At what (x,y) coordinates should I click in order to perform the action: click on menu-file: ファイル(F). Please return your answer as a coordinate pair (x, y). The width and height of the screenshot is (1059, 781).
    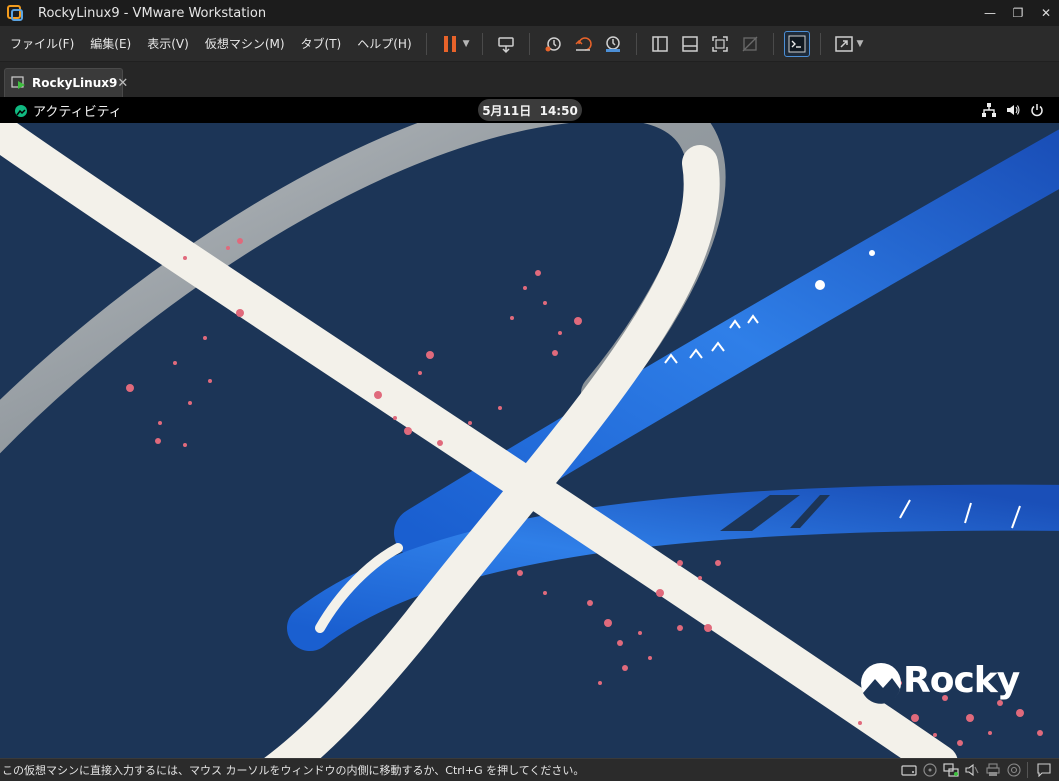
    Looking at the image, I should click on (42, 43).